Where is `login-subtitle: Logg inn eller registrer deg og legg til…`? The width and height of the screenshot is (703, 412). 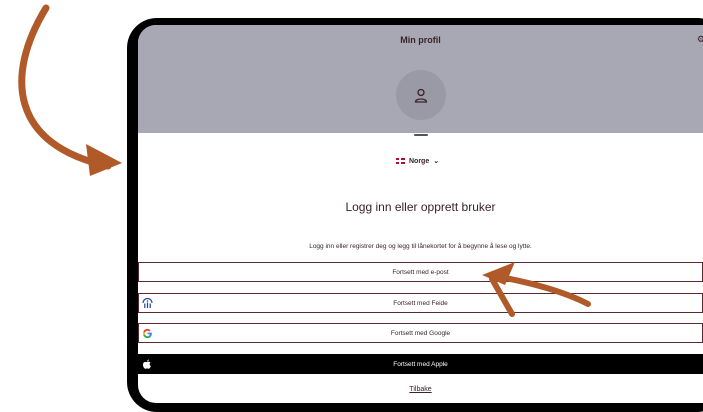 login-subtitle: Logg inn eller registrer deg og legg til… is located at coordinates (420, 246).